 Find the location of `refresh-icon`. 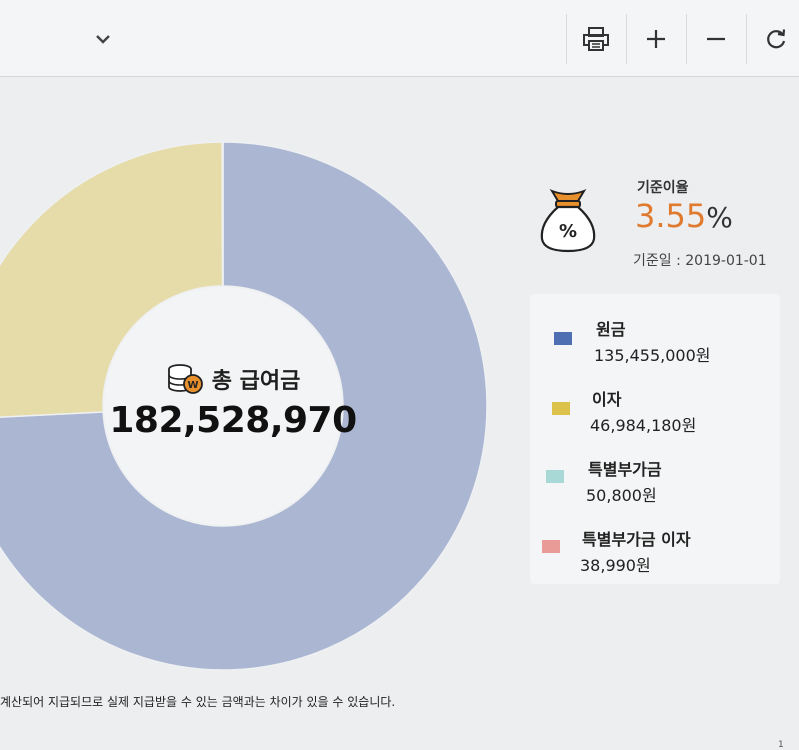

refresh-icon is located at coordinates (776, 39).